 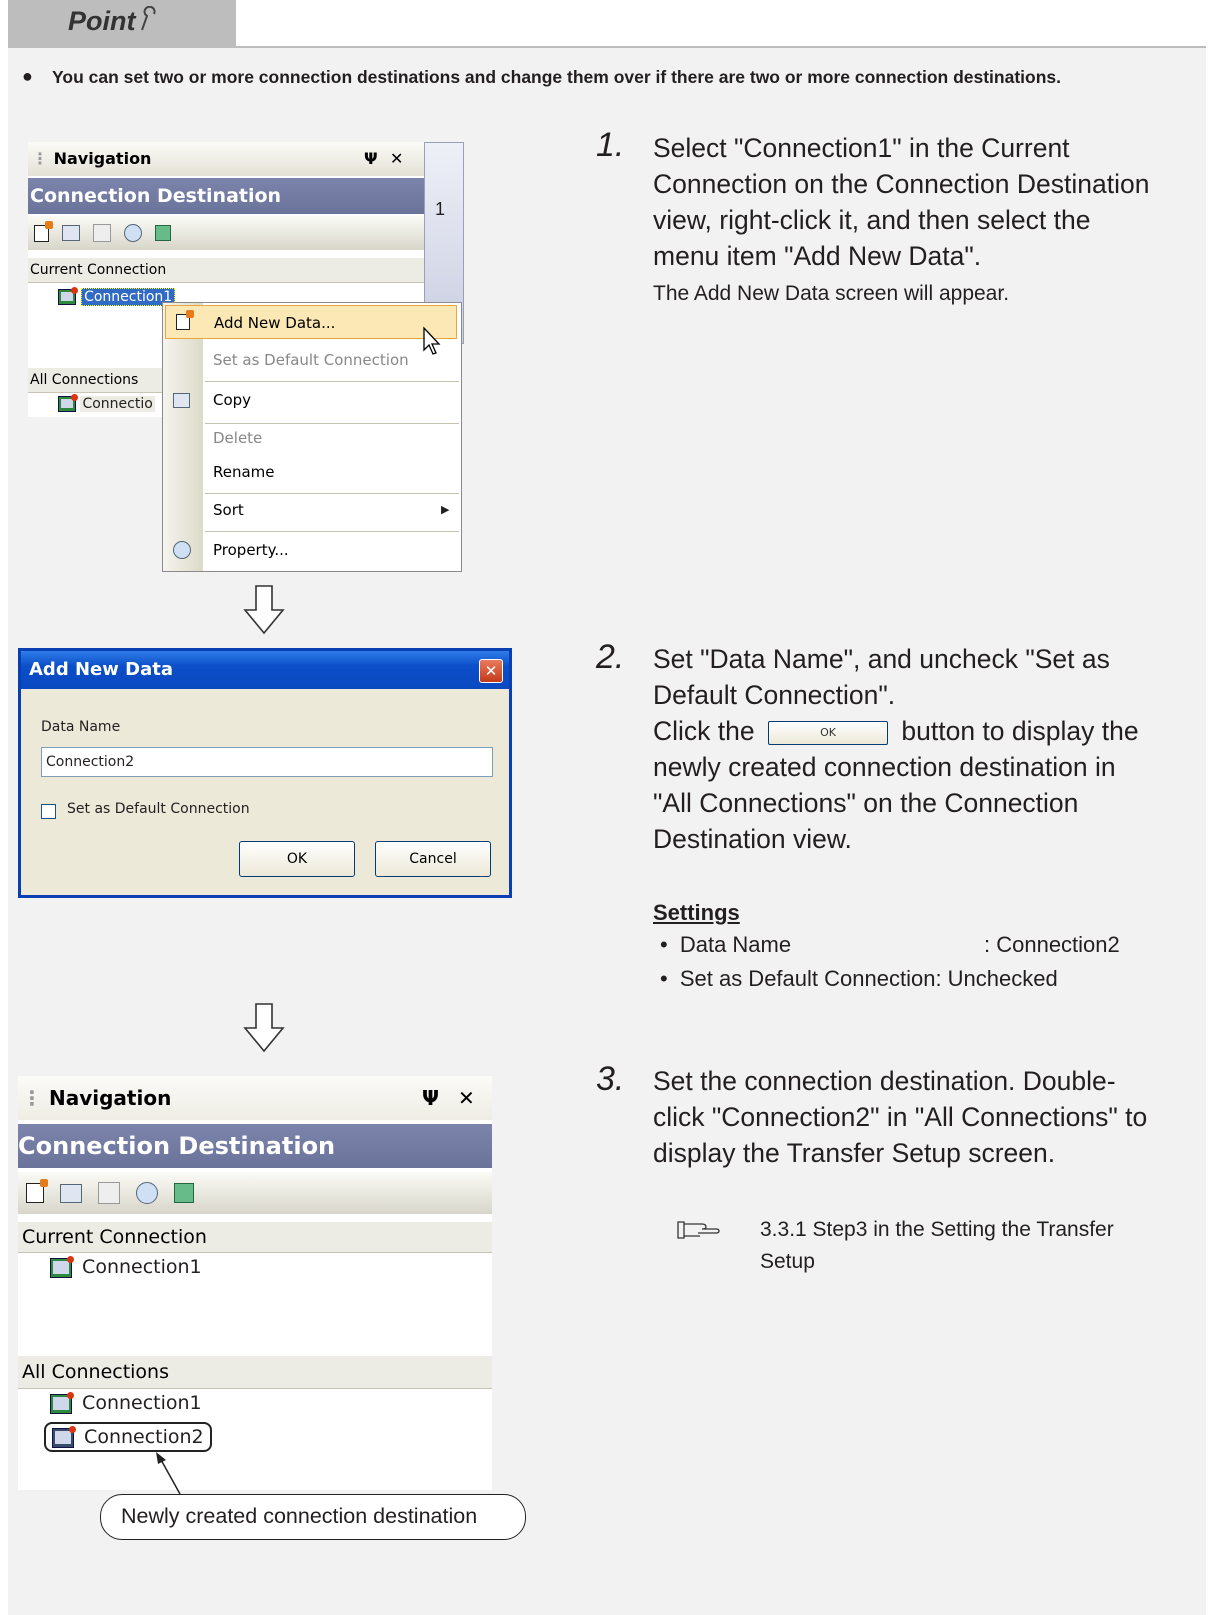 What do you see at coordinates (228, 510) in the screenshot?
I see `menu-item-sort: Sort` at bounding box center [228, 510].